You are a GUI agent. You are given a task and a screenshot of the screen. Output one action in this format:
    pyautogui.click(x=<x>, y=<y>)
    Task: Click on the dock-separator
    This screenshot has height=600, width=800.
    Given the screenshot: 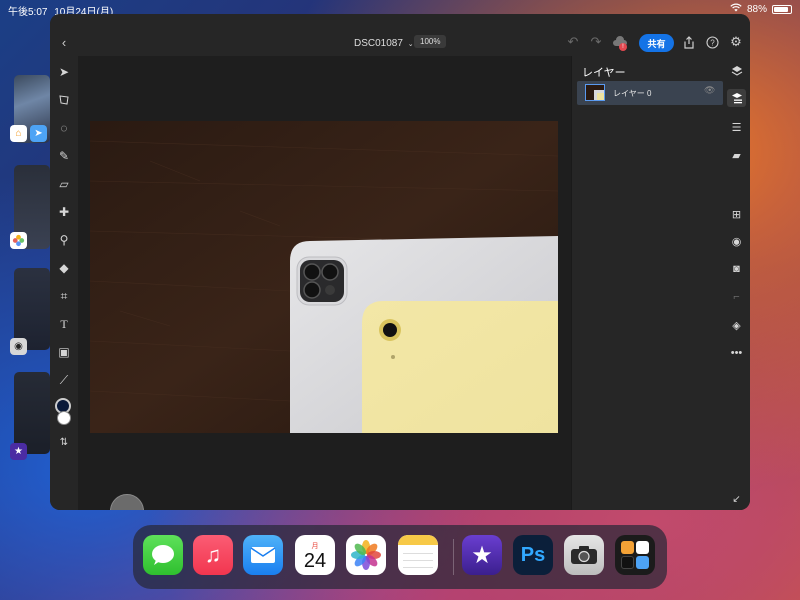 What is the action you would take?
    pyautogui.click(x=453, y=557)
    